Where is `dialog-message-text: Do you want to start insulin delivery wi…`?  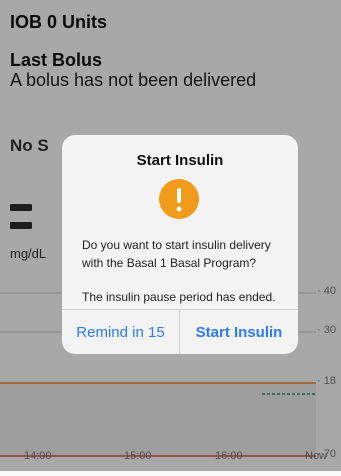 dialog-message-text: Do you want to start insulin delivery wi… is located at coordinates (176, 254).